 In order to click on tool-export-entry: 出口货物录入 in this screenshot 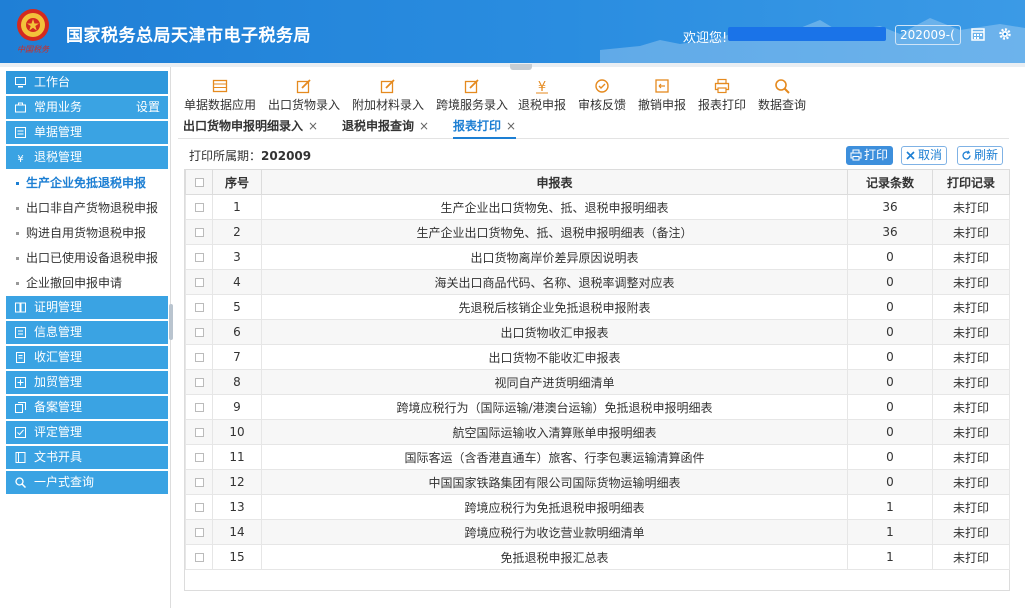, I will do `click(304, 92)`.